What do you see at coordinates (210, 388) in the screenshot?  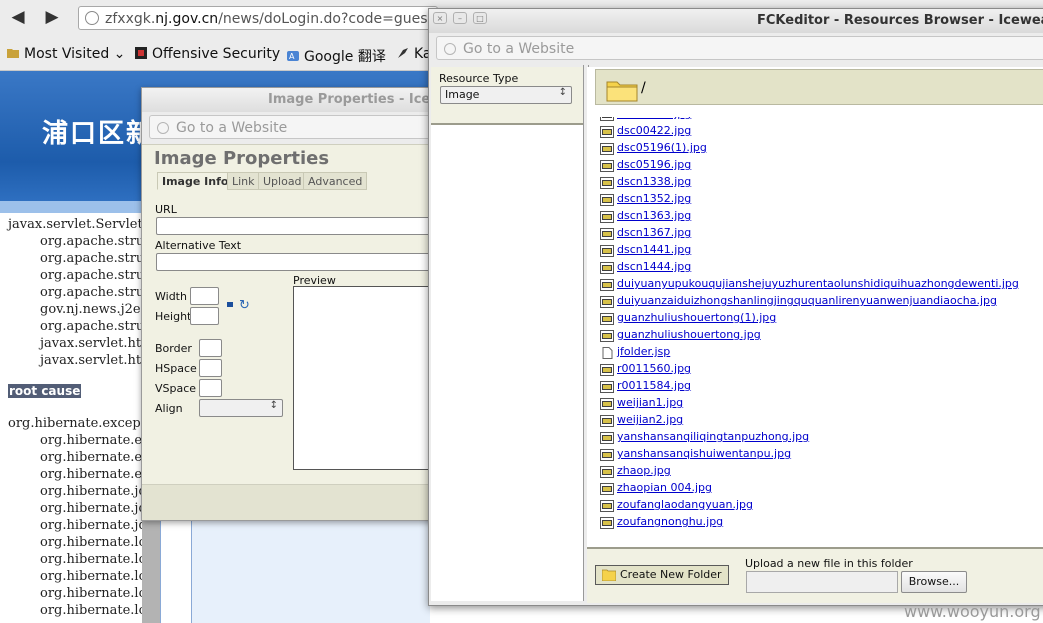 I see `vspace-input` at bounding box center [210, 388].